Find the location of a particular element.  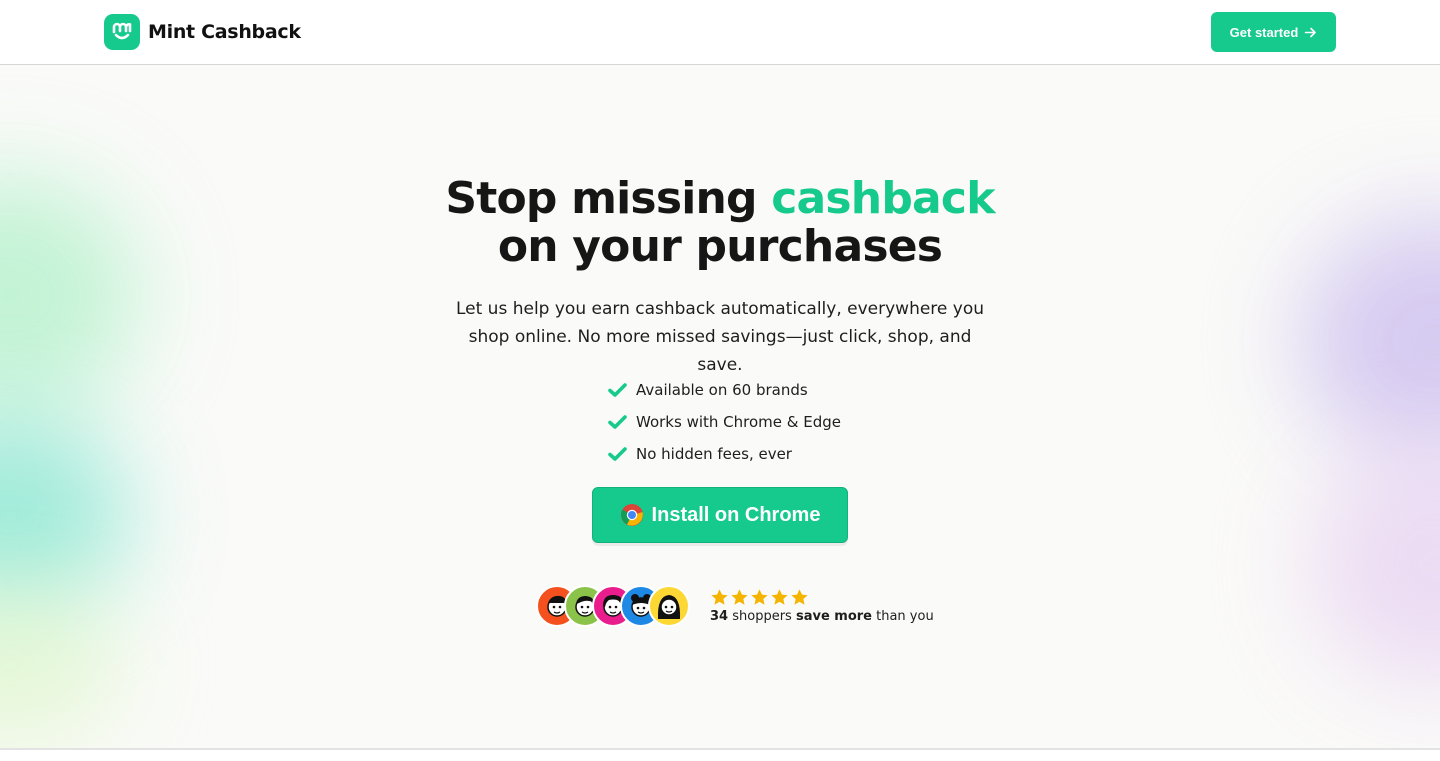

hero-title-part2: on your purchases is located at coordinates (720, 246).